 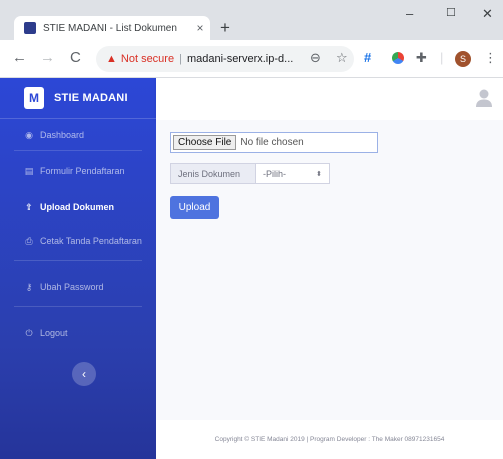 I want to click on choose-file-button: Choose File, so click(x=205, y=142).